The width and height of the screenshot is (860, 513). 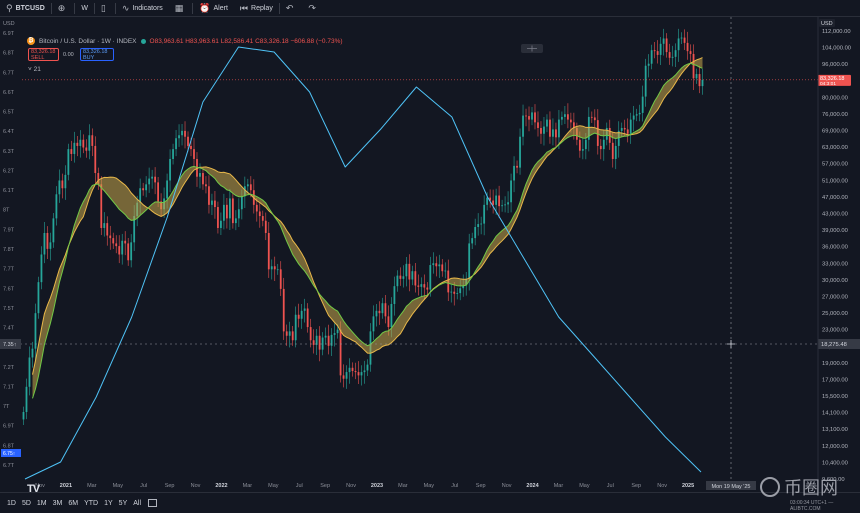 I want to click on sell-button: 83,326.18 SELL, so click(x=43, y=54).